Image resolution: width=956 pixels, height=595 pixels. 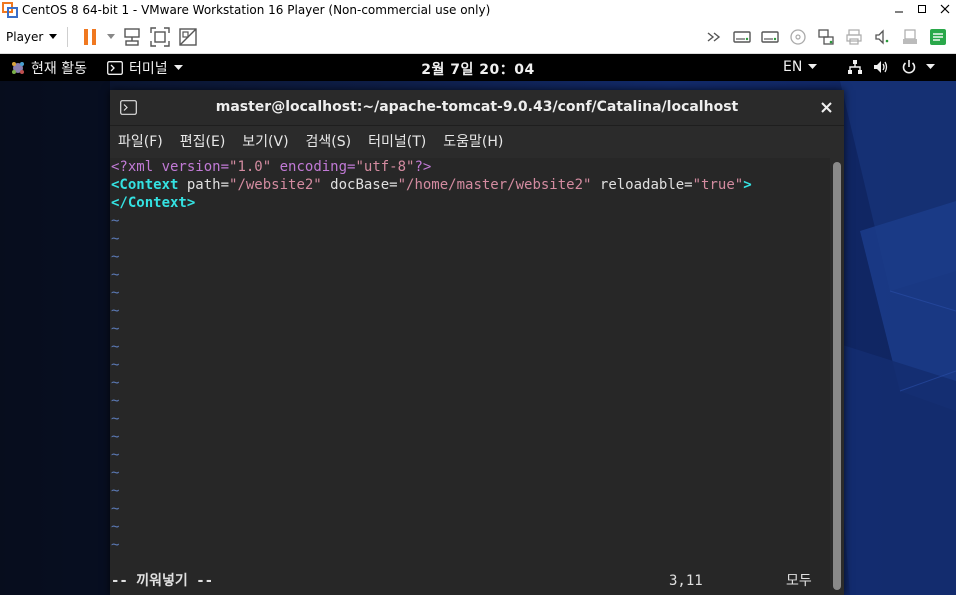 I want to click on sound-card-button, so click(x=882, y=37).